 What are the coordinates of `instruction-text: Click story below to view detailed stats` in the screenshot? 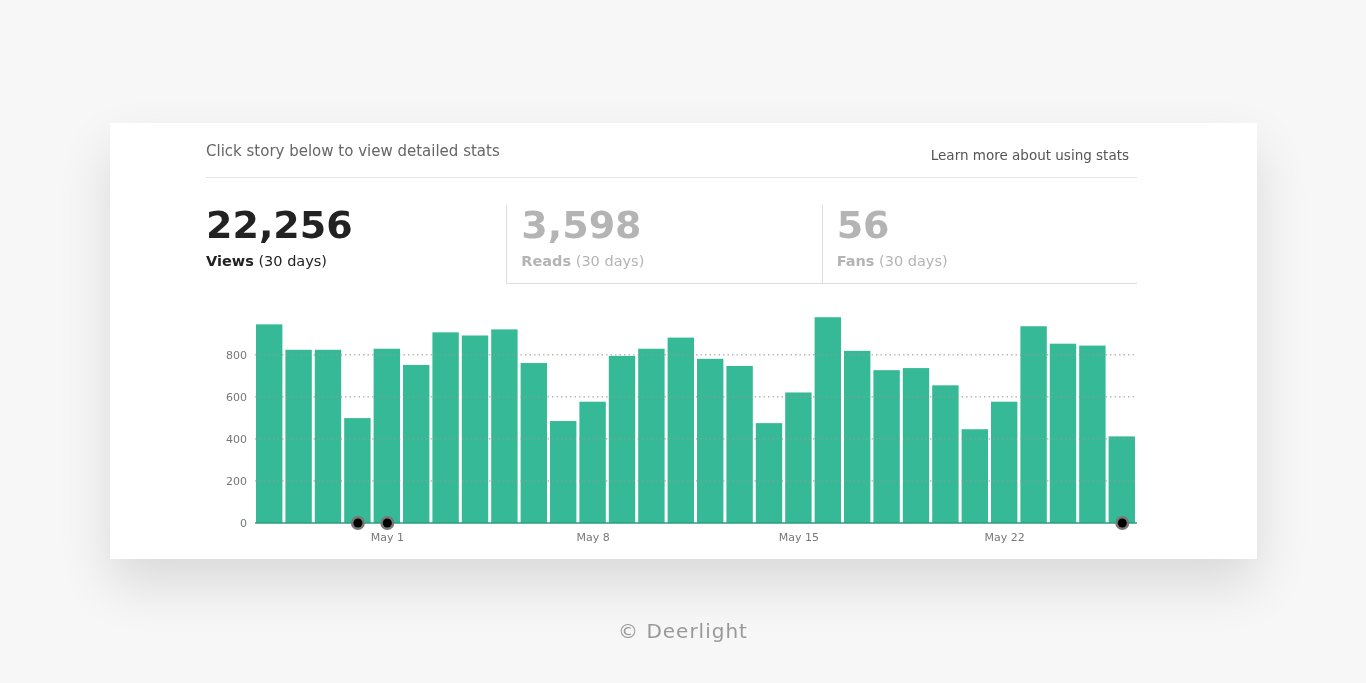 It's located at (353, 151).